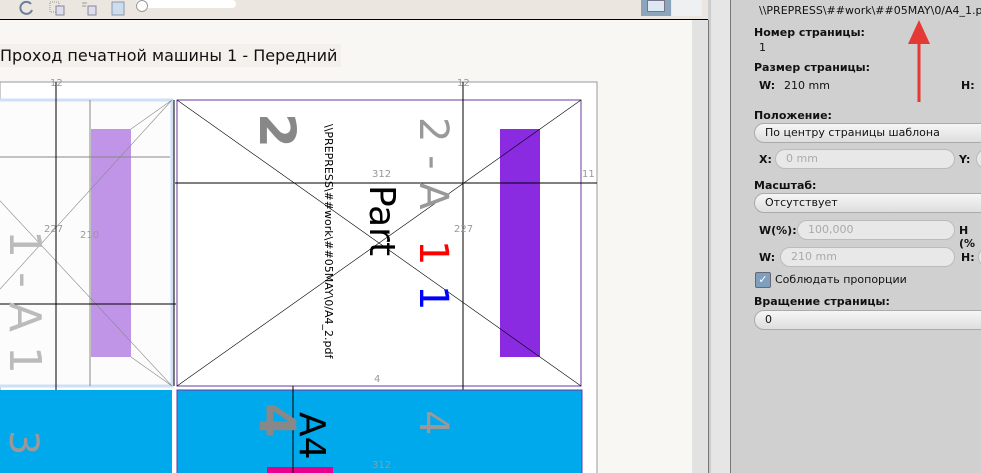 This screenshot has width=981, height=473. What do you see at coordinates (89, 235) in the screenshot?
I see `dim-height-inner: 210` at bounding box center [89, 235].